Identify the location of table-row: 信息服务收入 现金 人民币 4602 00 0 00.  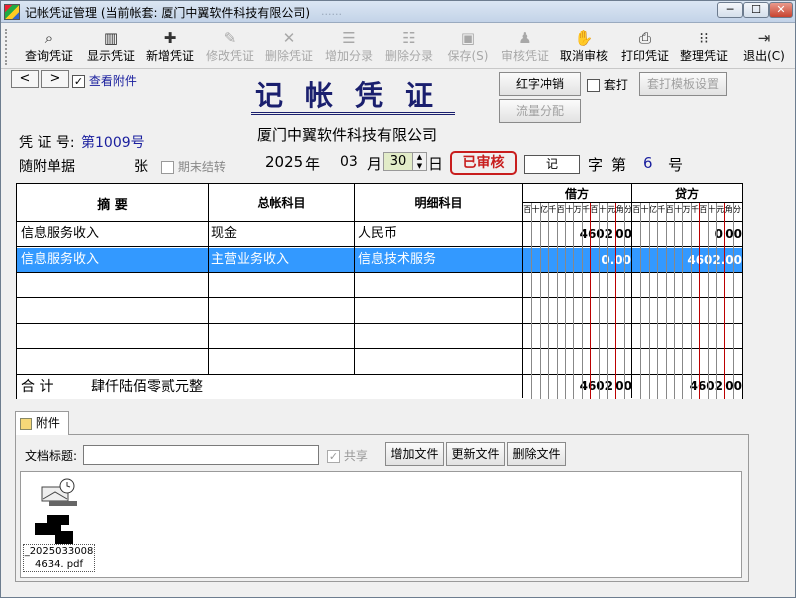
(379, 234).